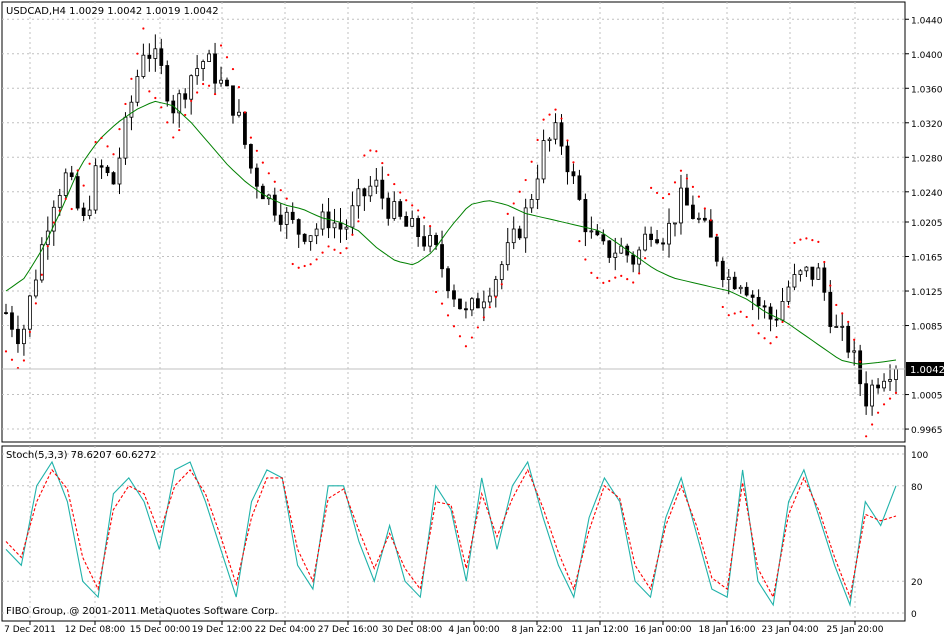 Image resolution: width=945 pixels, height=640 pixels. Describe the element at coordinates (412, 630) in the screenshot. I see `time-tick-label: 30 Dec 08:00` at that location.